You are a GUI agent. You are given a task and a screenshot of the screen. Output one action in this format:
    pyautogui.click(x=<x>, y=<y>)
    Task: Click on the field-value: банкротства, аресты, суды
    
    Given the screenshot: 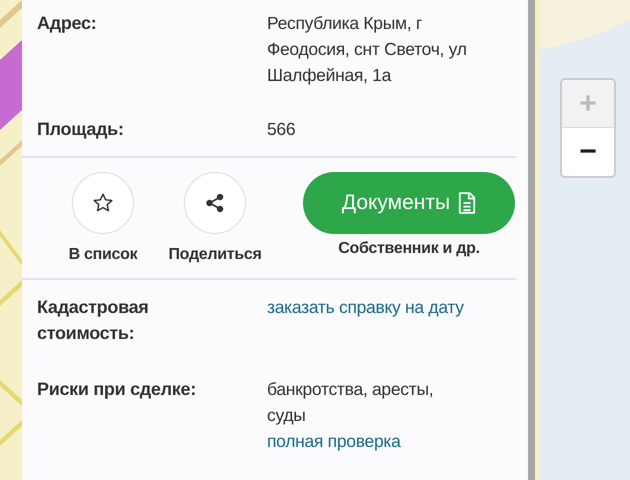 What is the action you would take?
    pyautogui.click(x=350, y=402)
    